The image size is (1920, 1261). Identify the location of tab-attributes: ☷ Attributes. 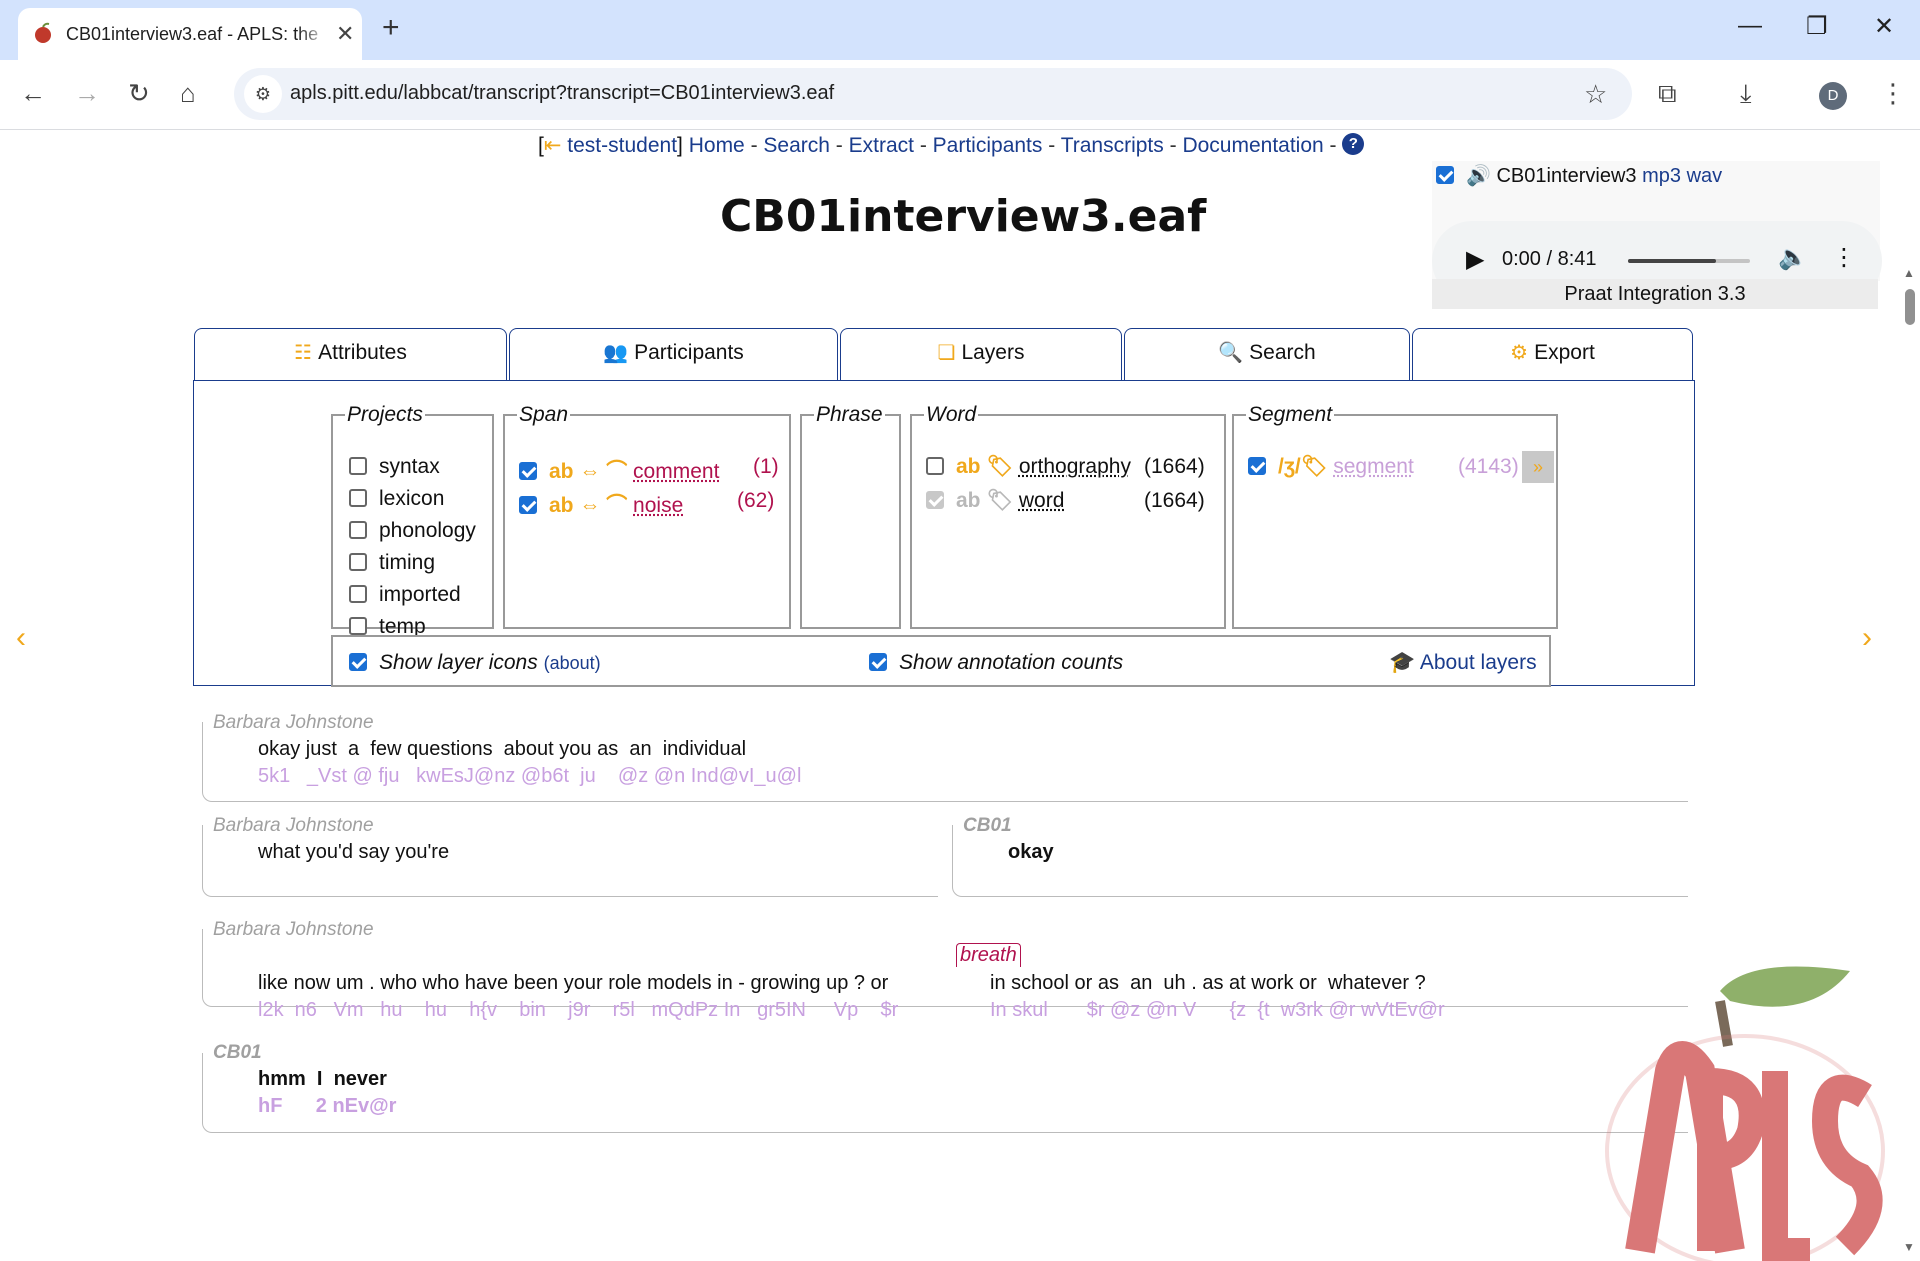
(350, 354).